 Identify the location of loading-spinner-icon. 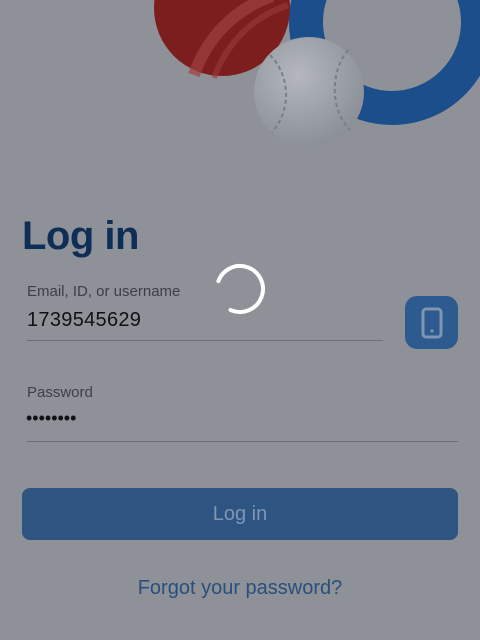
(240, 289).